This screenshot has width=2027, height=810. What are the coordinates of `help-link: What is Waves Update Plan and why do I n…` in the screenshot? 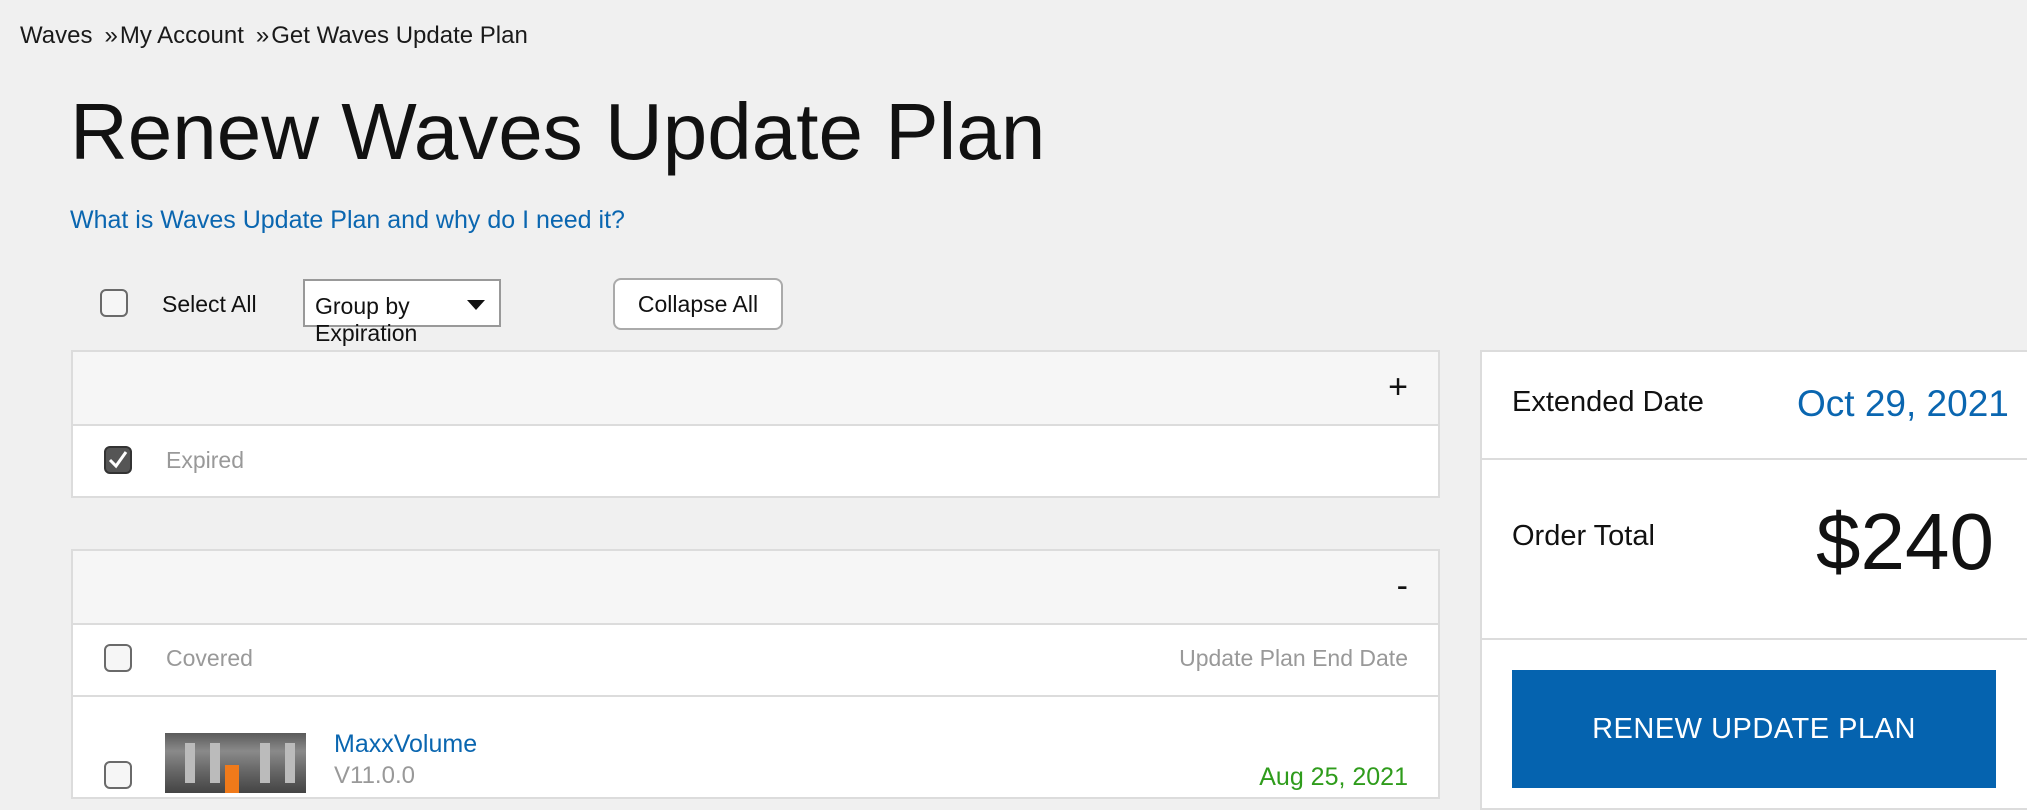 It's located at (347, 220).